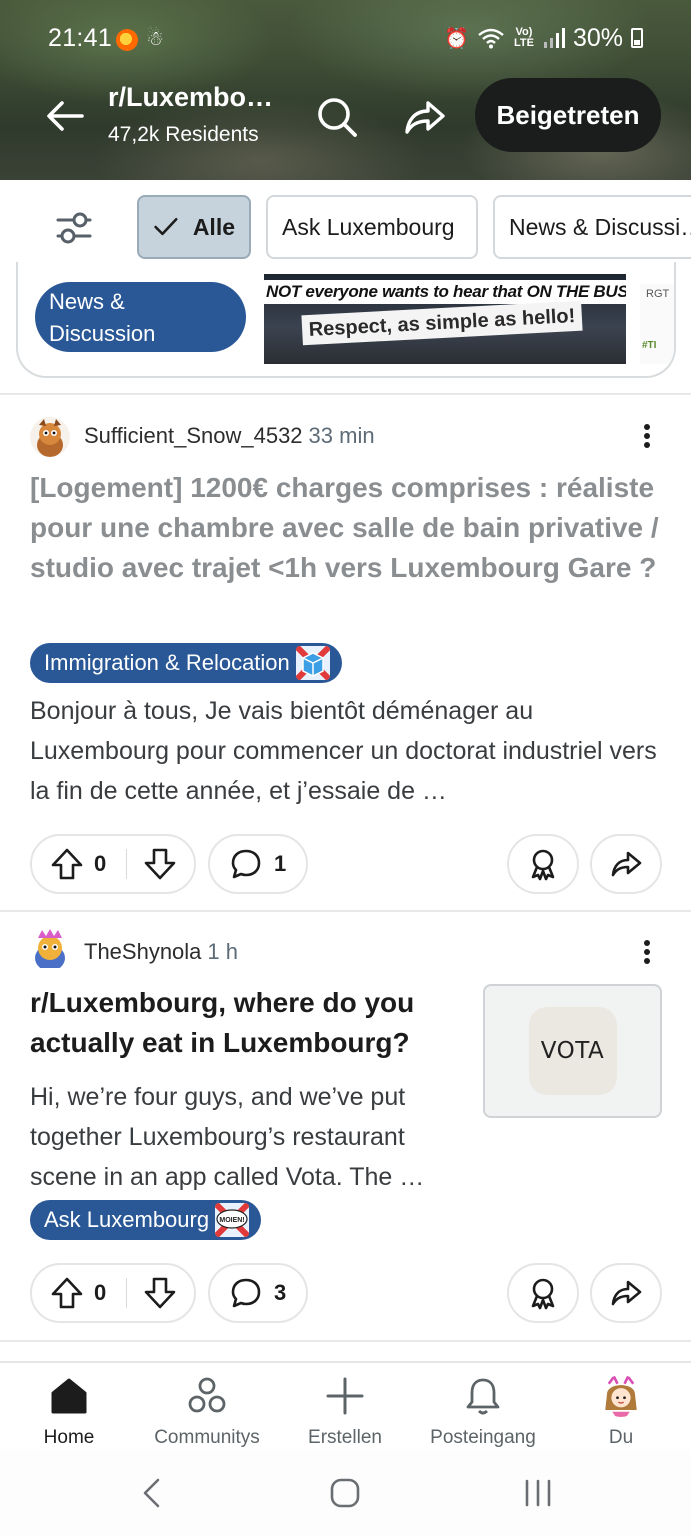  I want to click on comments-button: 1, so click(258, 864).